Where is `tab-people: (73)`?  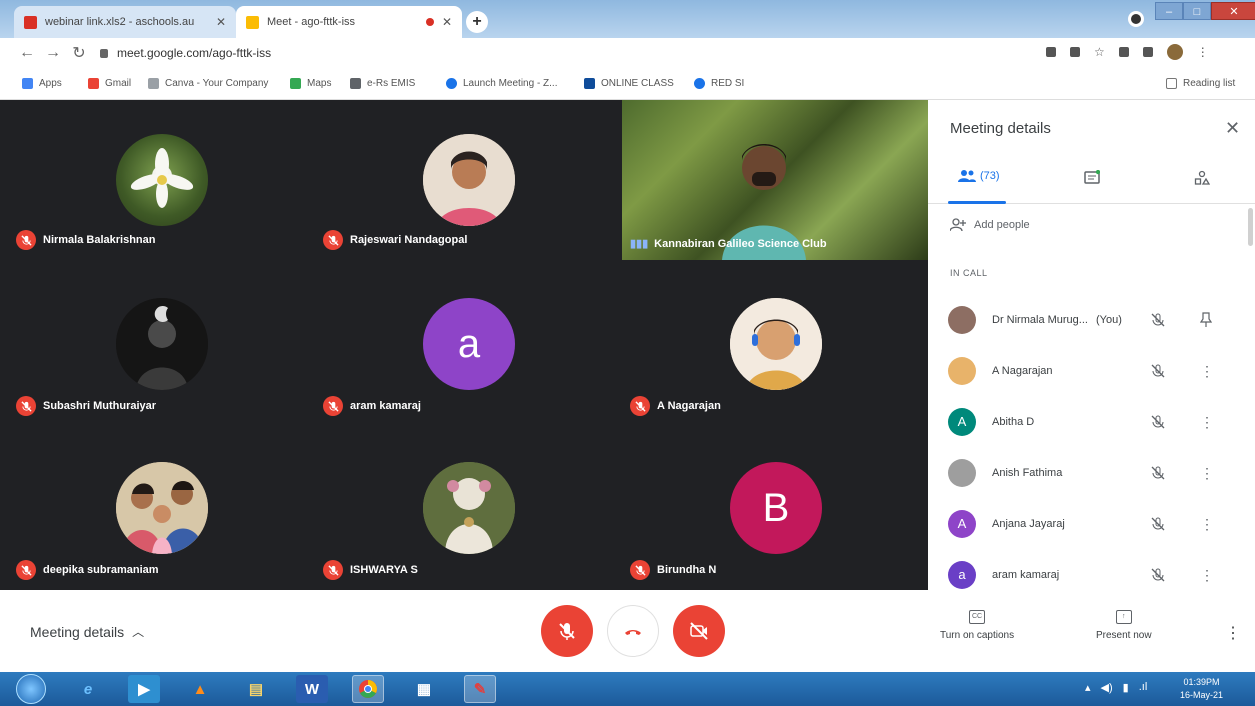
tab-people: (73) is located at coordinates (979, 176).